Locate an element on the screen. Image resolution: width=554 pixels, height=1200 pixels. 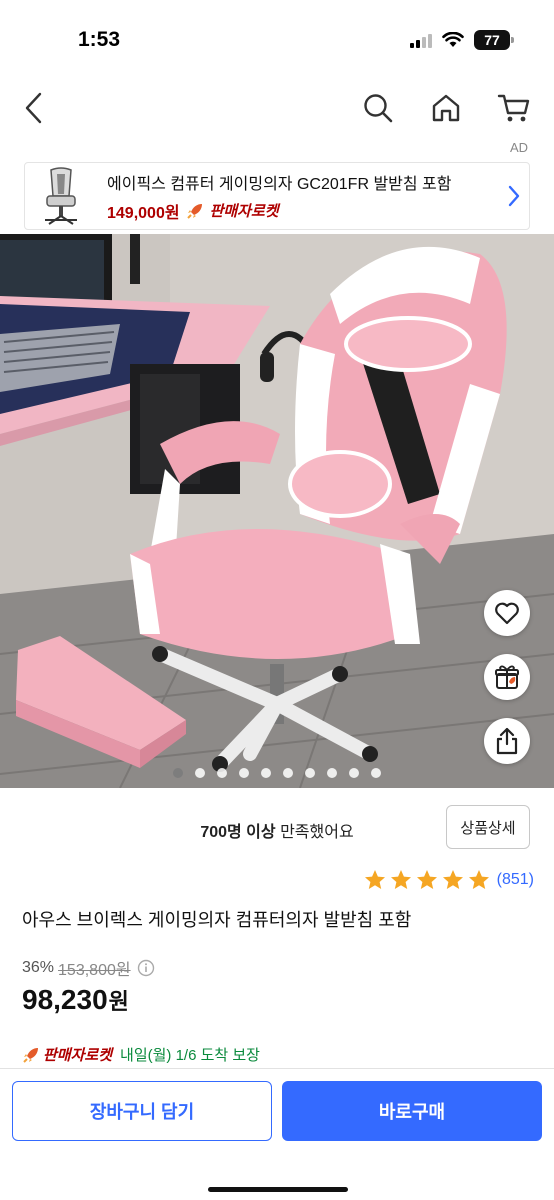
ad-chevron is located at coordinates (514, 196).